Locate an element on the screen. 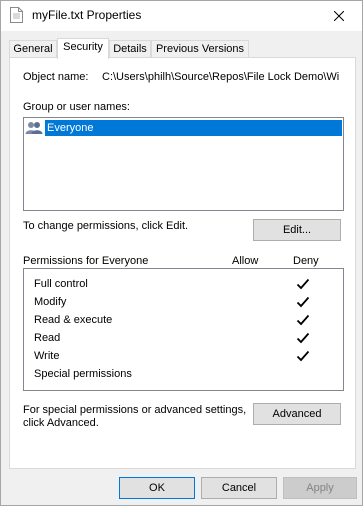 The image size is (363, 506). permission-name: Read is located at coordinates (47, 338).